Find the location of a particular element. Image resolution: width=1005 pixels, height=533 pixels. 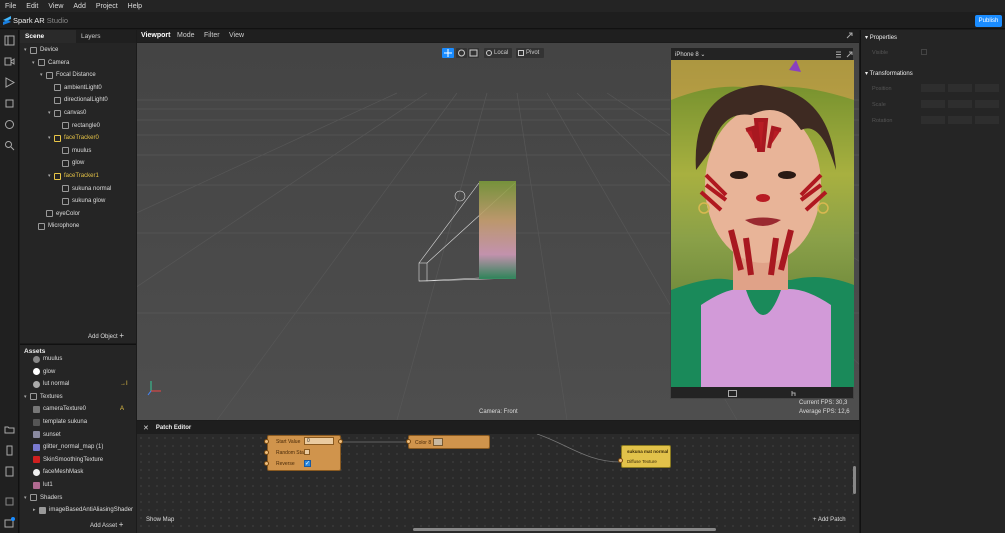

rotate-tool-button is located at coordinates (461, 53).